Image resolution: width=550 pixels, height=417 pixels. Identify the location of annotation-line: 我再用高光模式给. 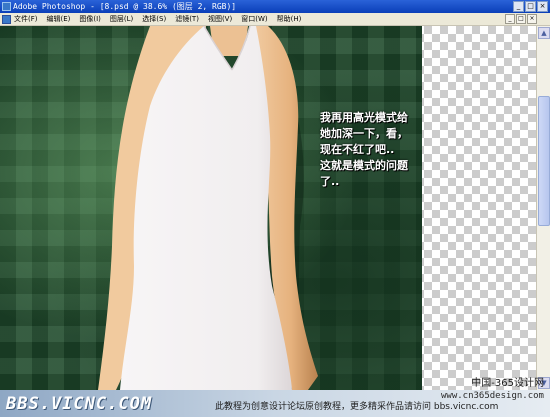
(364, 117).